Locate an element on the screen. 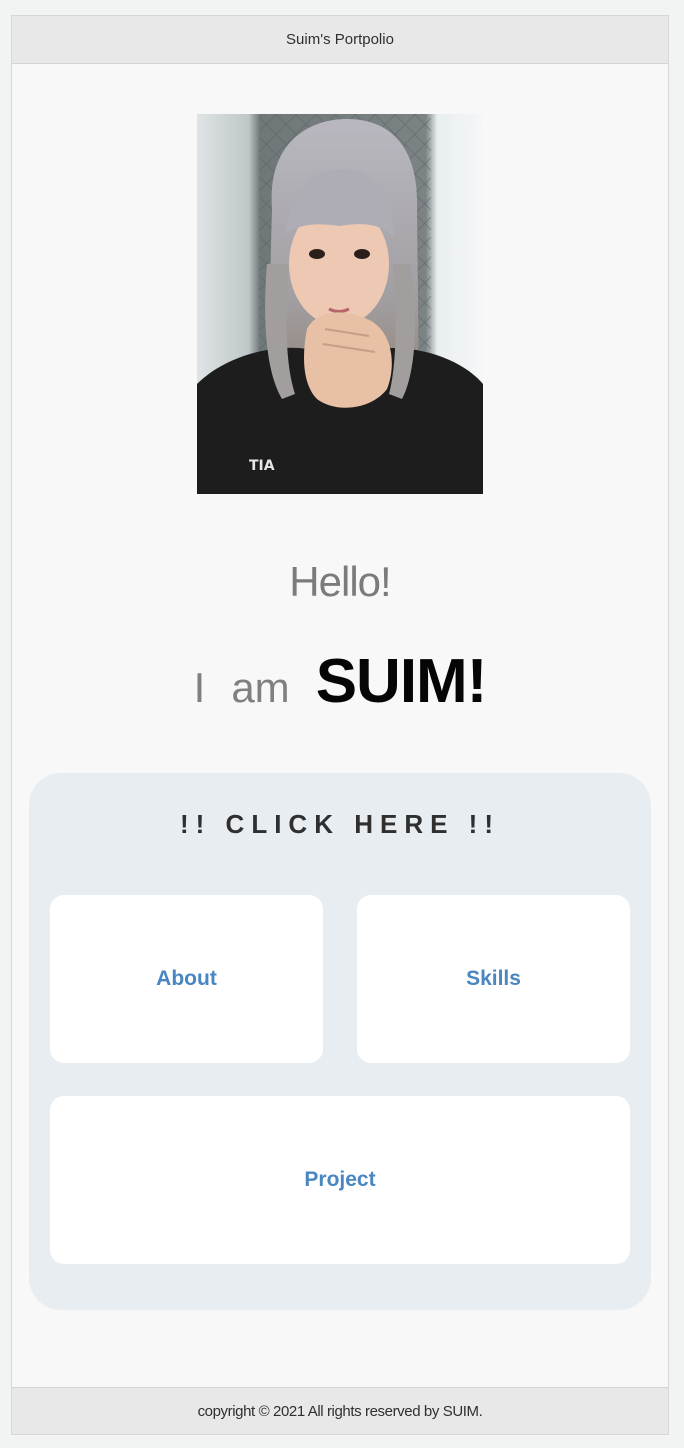 This screenshot has height=1448, width=684. intro-line: I am SUIM! is located at coordinates (340, 681).